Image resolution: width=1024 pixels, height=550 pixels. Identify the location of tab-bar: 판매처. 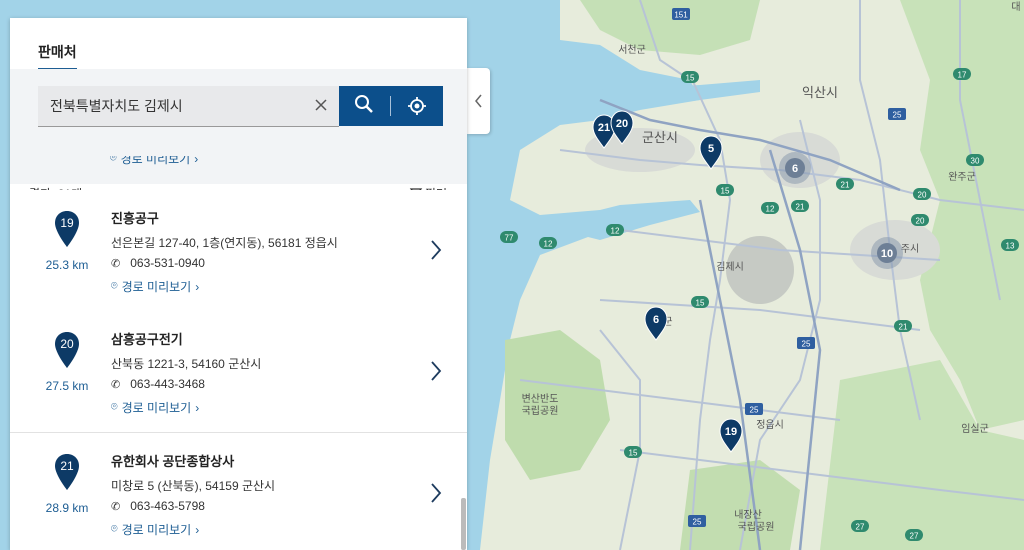
(238, 44).